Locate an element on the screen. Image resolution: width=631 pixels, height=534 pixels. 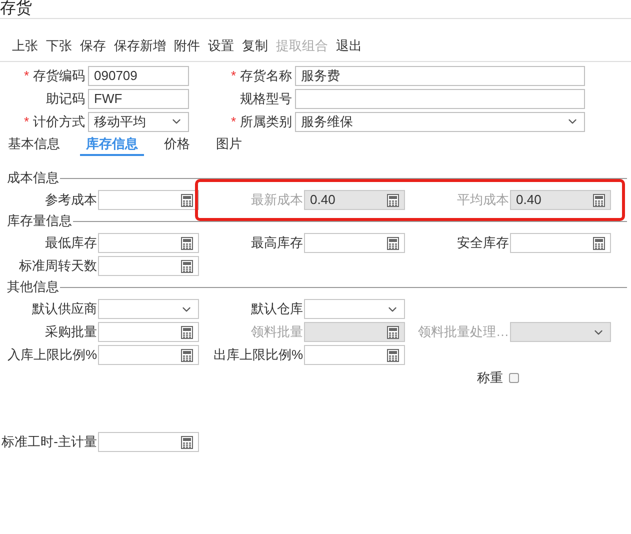
toolbar-button: 退出 is located at coordinates (349, 46).